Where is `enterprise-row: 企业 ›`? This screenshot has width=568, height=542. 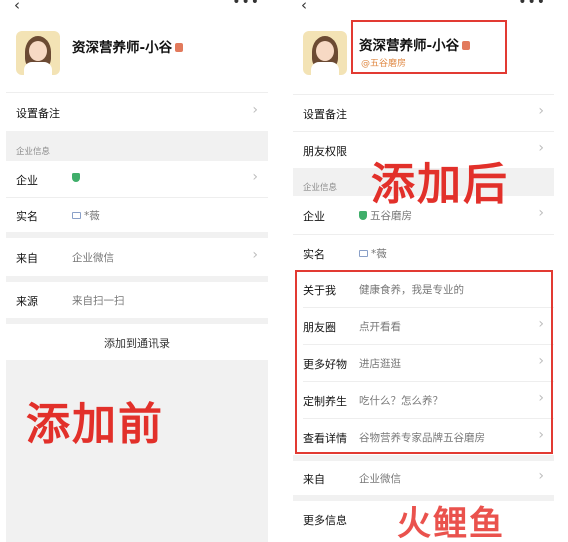
enterprise-row: 企业 › is located at coordinates (137, 179).